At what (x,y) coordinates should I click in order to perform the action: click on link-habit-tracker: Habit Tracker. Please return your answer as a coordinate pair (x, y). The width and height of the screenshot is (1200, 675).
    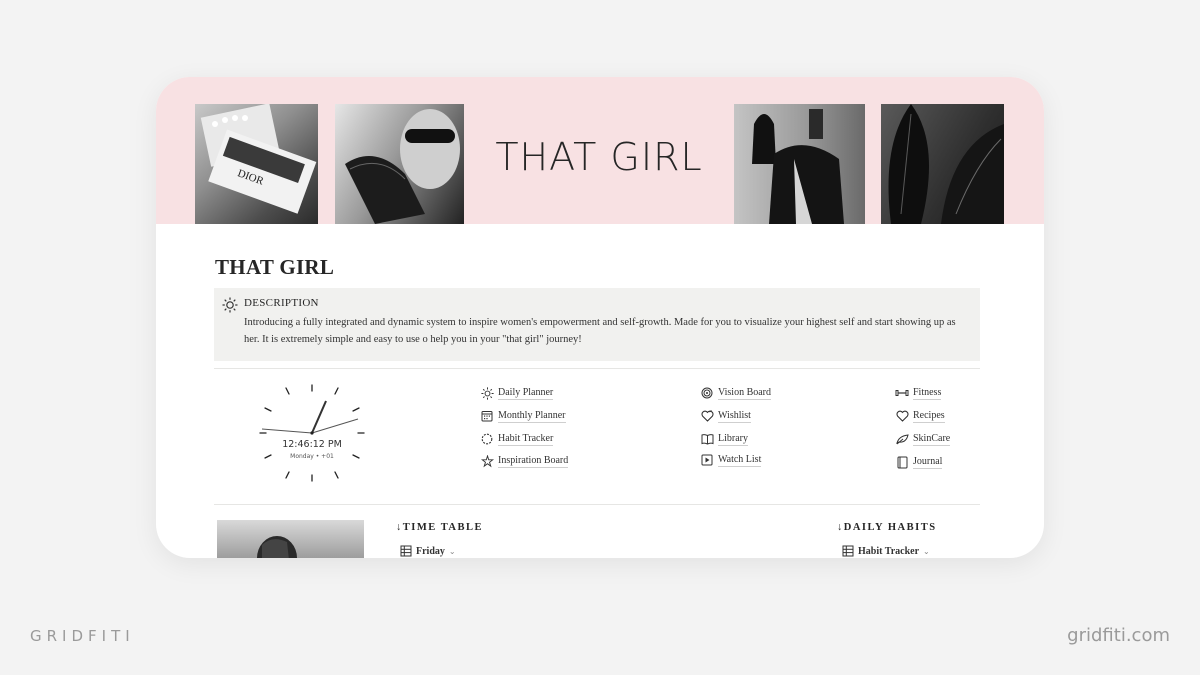
    Looking at the image, I should click on (517, 439).